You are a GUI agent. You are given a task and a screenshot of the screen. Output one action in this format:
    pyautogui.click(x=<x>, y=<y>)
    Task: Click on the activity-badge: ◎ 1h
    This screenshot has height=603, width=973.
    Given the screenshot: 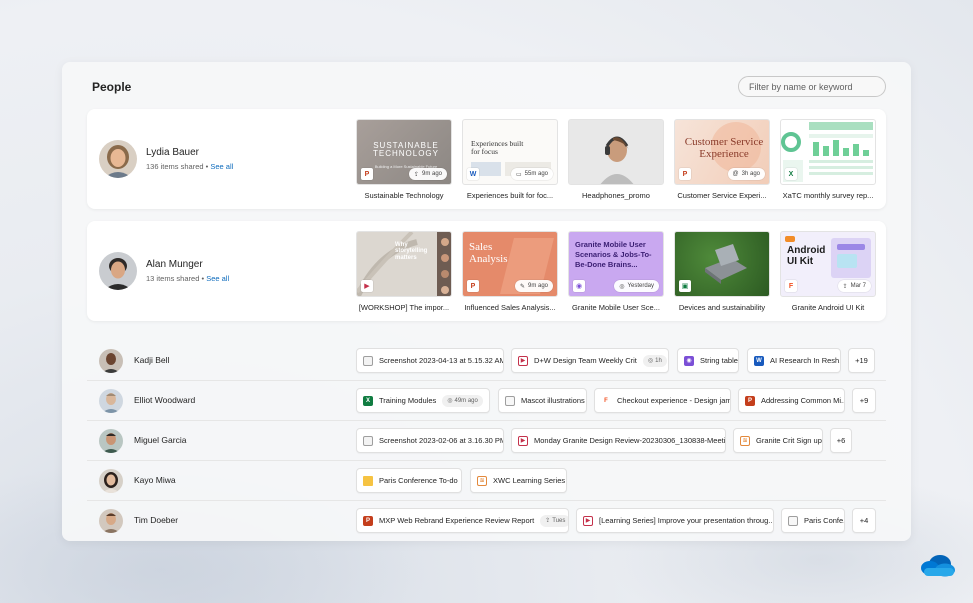 What is the action you would take?
    pyautogui.click(x=654, y=360)
    